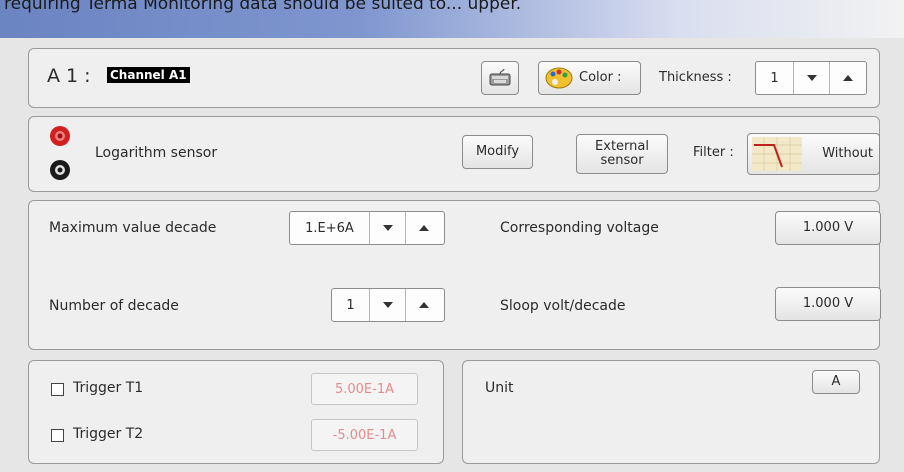 This screenshot has height=472, width=904. Describe the element at coordinates (57, 389) in the screenshot. I see `trigger-t1-checkbox` at that location.